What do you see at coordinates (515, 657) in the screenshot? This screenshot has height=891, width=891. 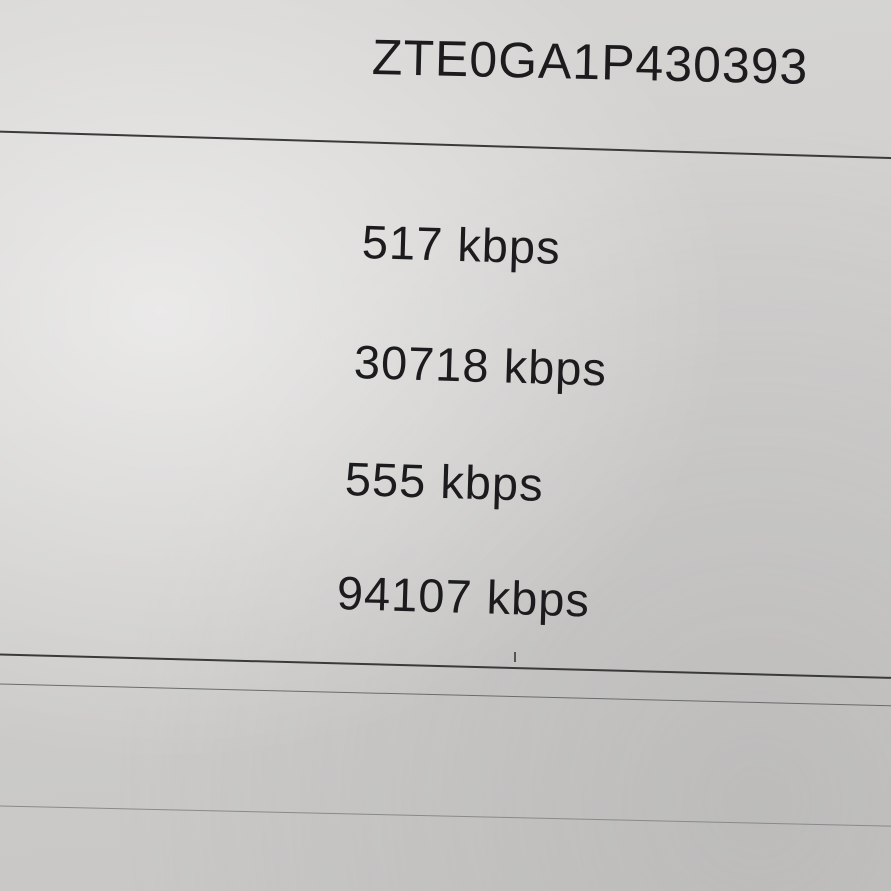 I see `divider-mark` at bounding box center [515, 657].